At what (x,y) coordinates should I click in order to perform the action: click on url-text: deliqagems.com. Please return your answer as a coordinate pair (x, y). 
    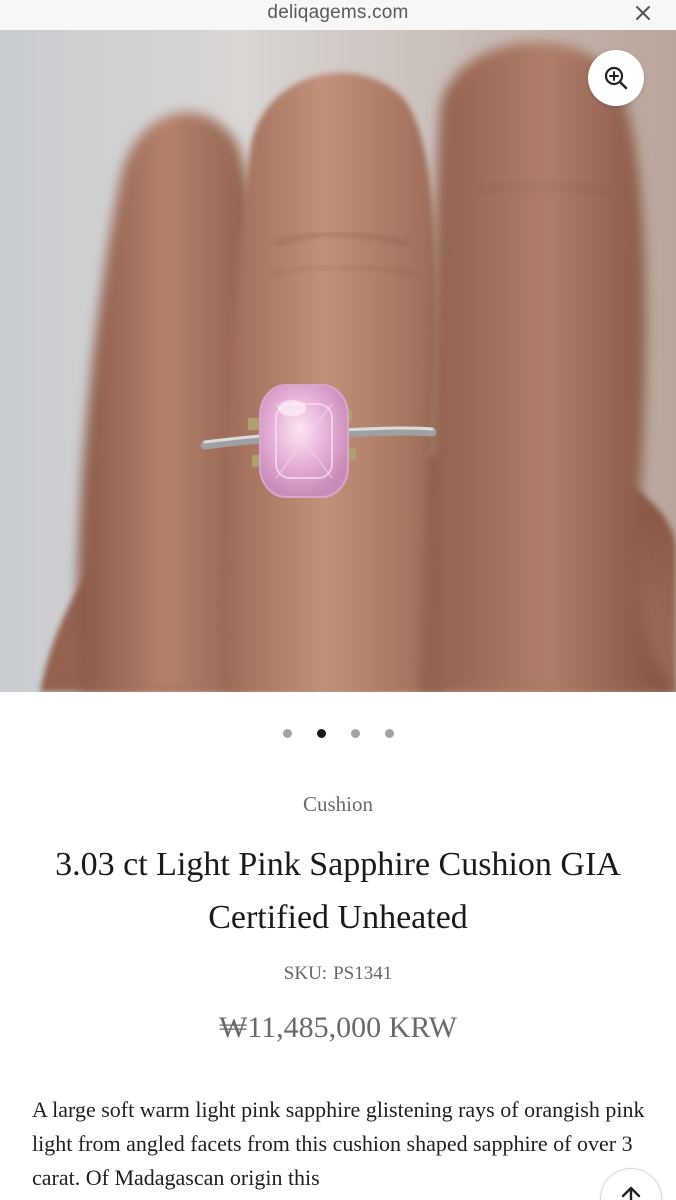
    Looking at the image, I should click on (338, 13).